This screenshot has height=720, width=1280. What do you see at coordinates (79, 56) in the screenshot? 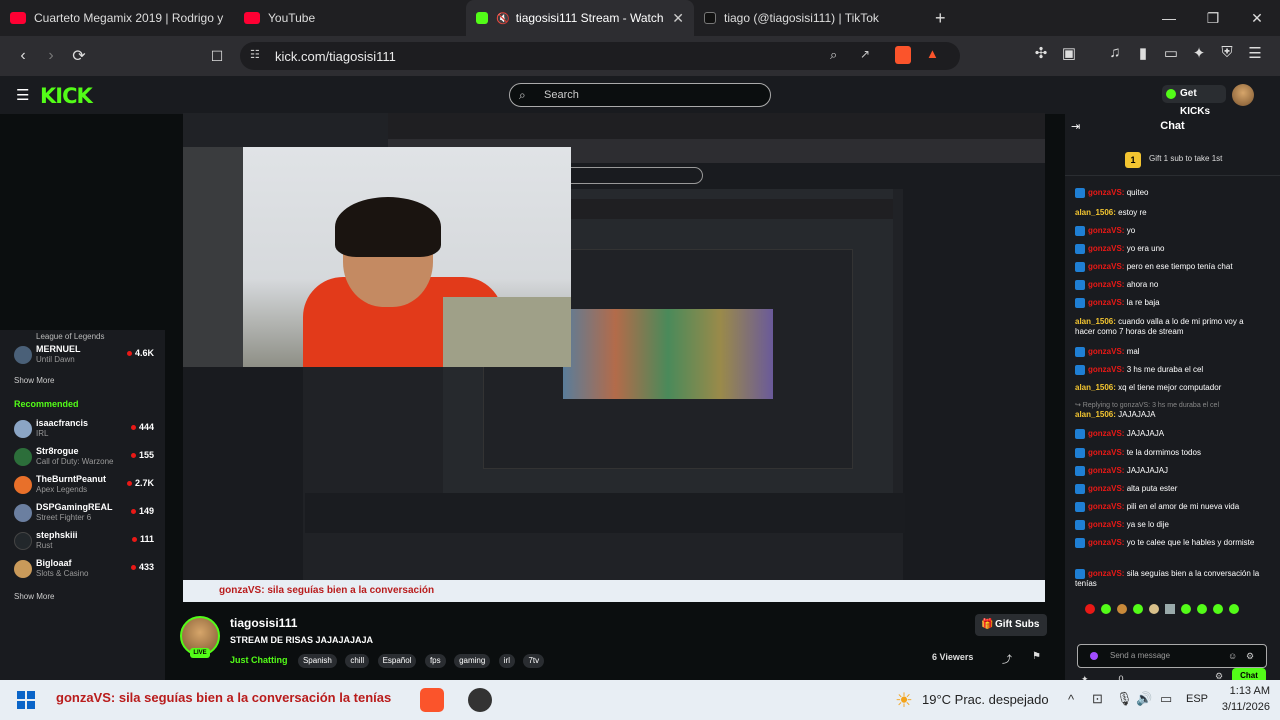
I see `reload-icon: ⟳` at bounding box center [79, 56].